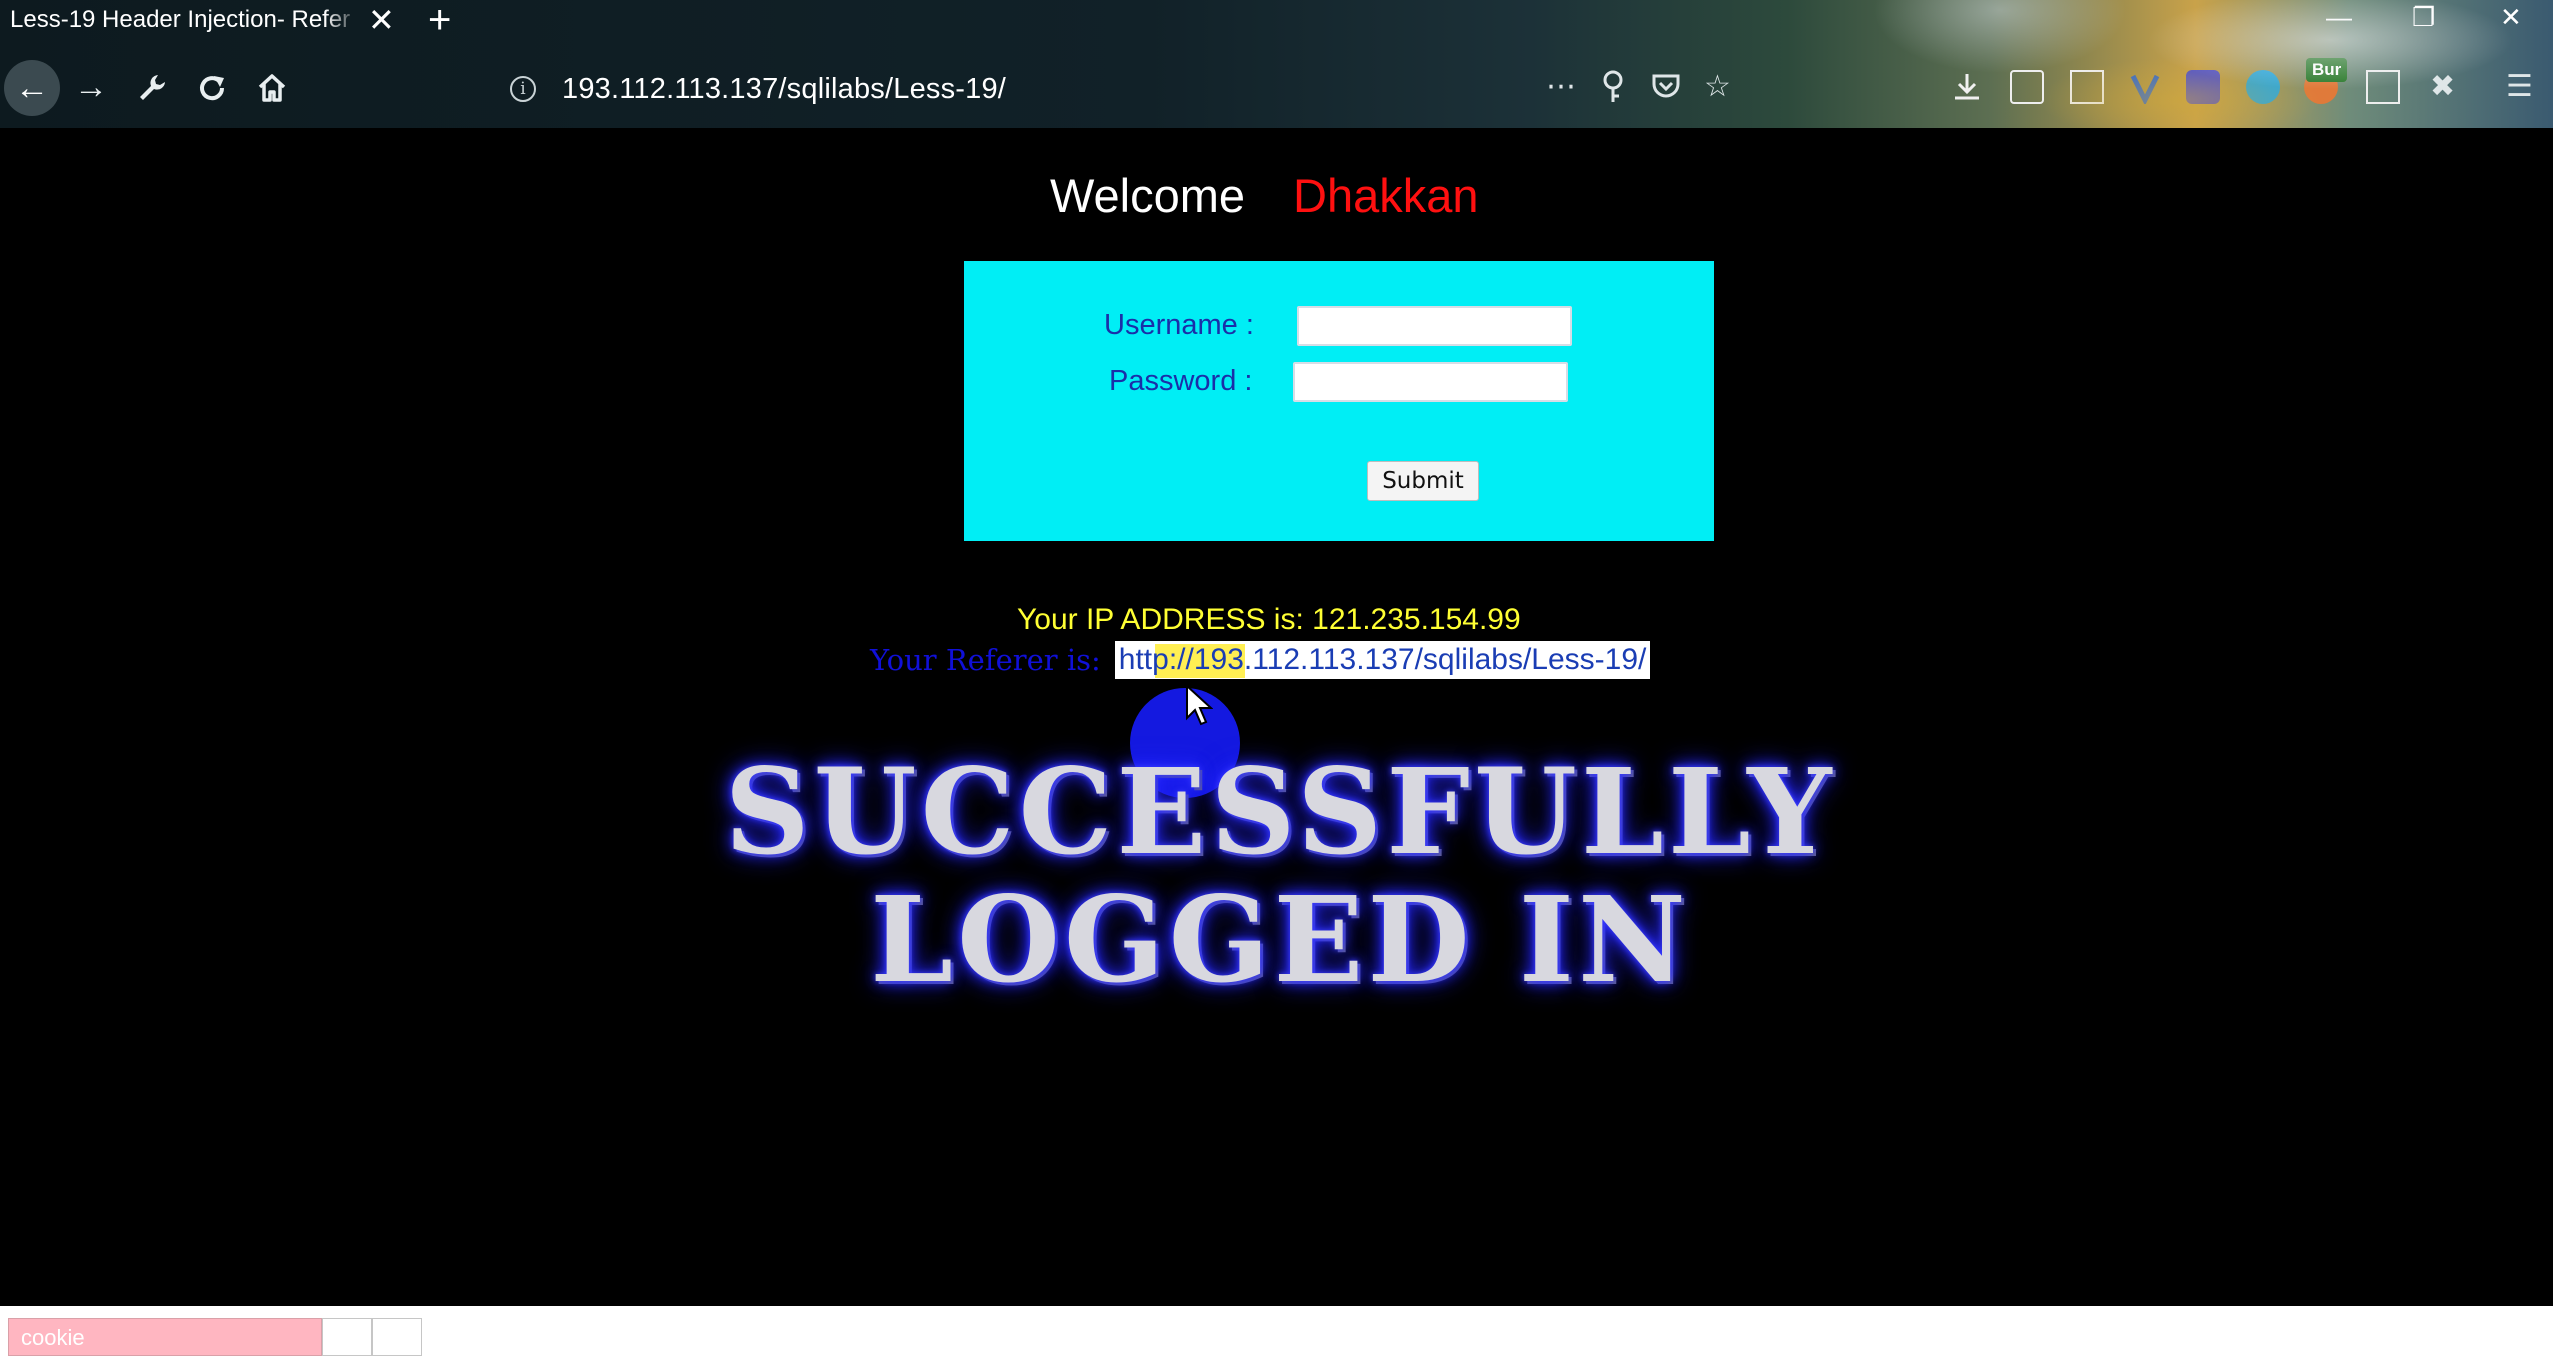 The height and width of the screenshot is (1370, 2553). Describe the element at coordinates (2263, 87) in the screenshot. I see `extension-globe-icon` at that location.